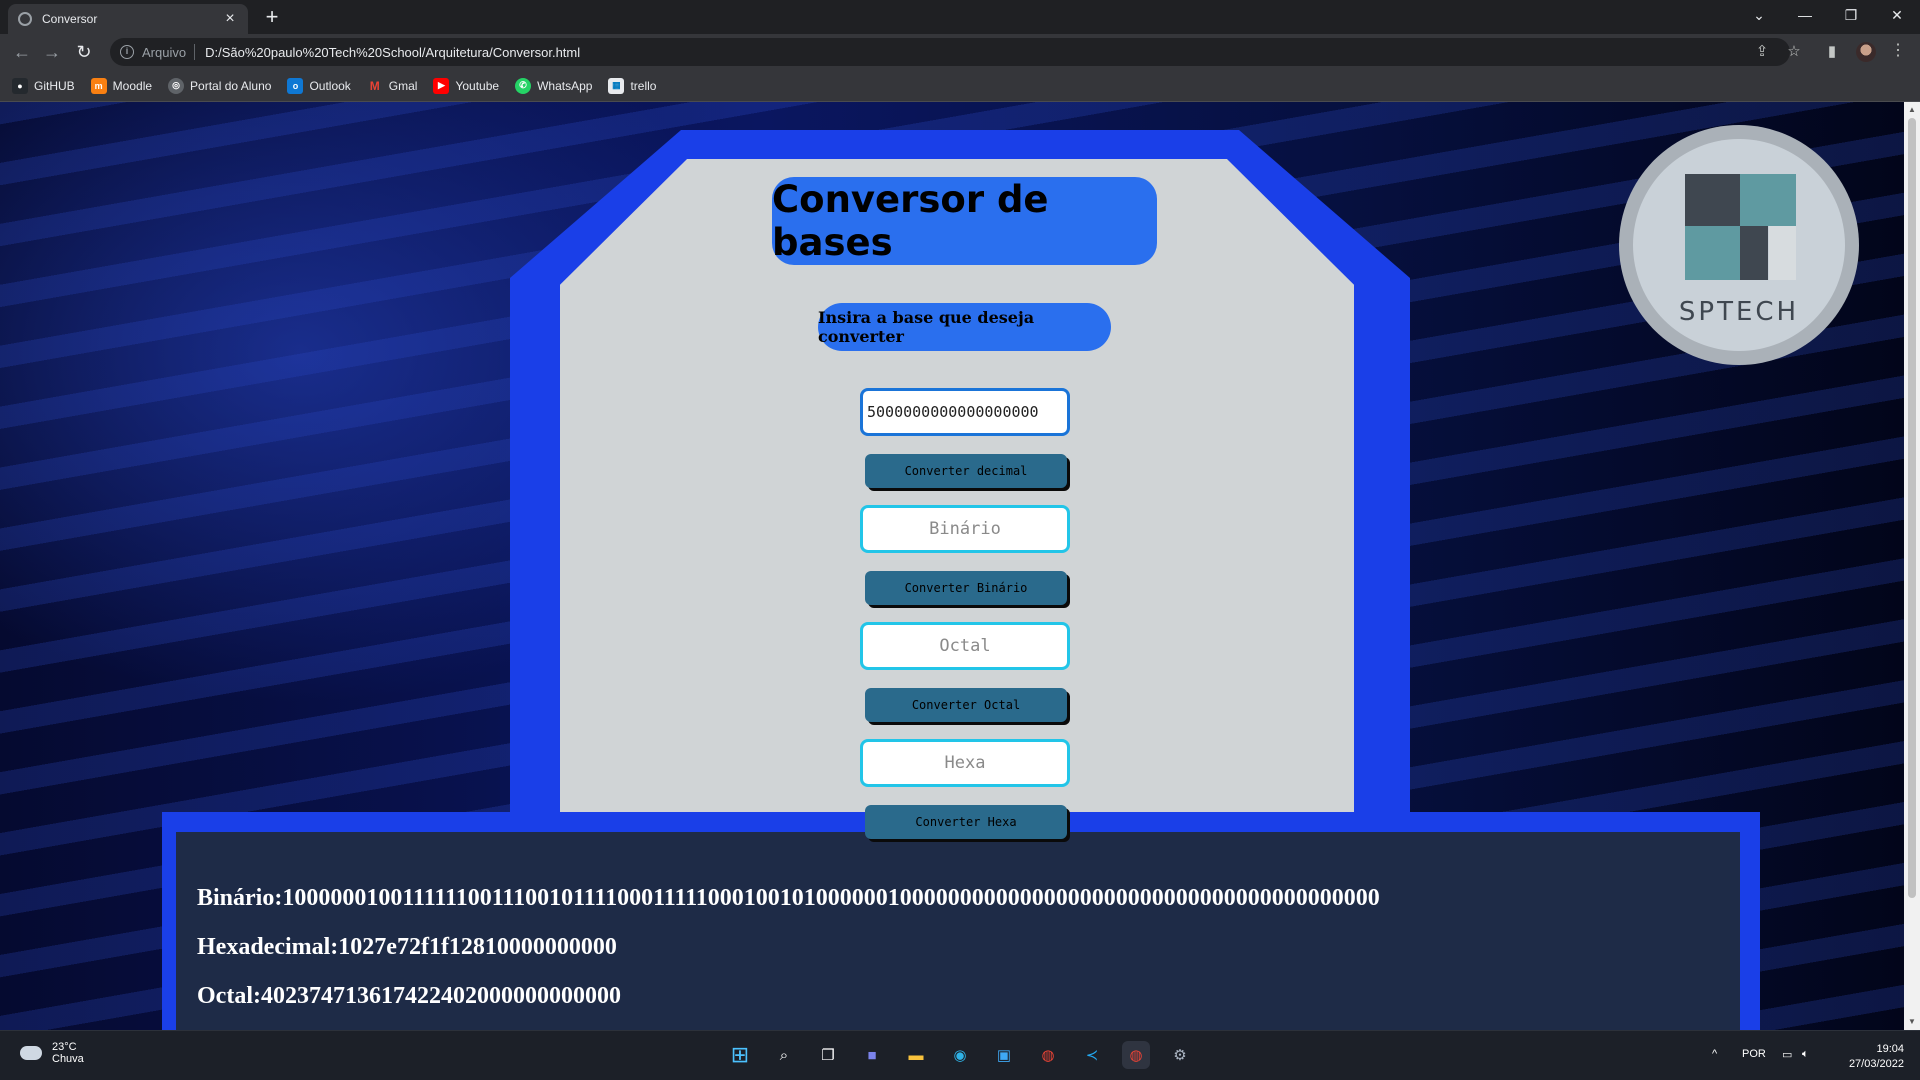 This screenshot has height=1080, width=1920. I want to click on forward-button: →, so click(52, 52).